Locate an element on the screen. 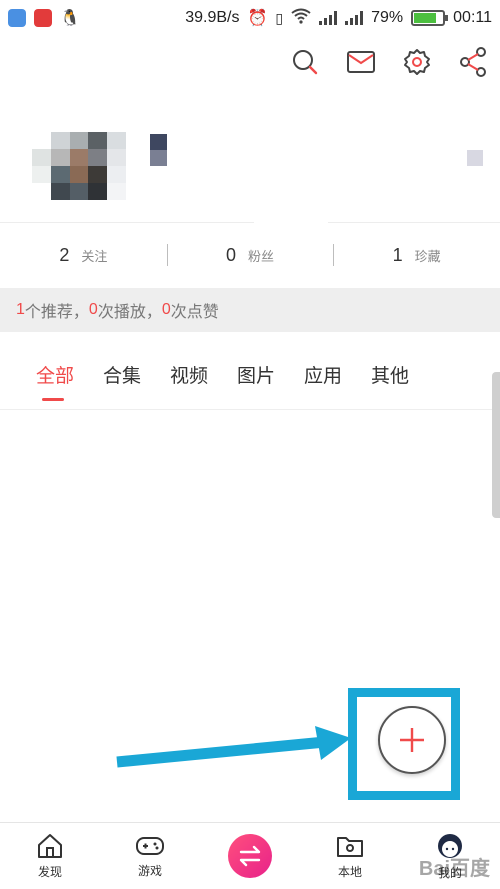 The height and width of the screenshot is (889, 500). vibrate-icon: ▯ is located at coordinates (279, 17).